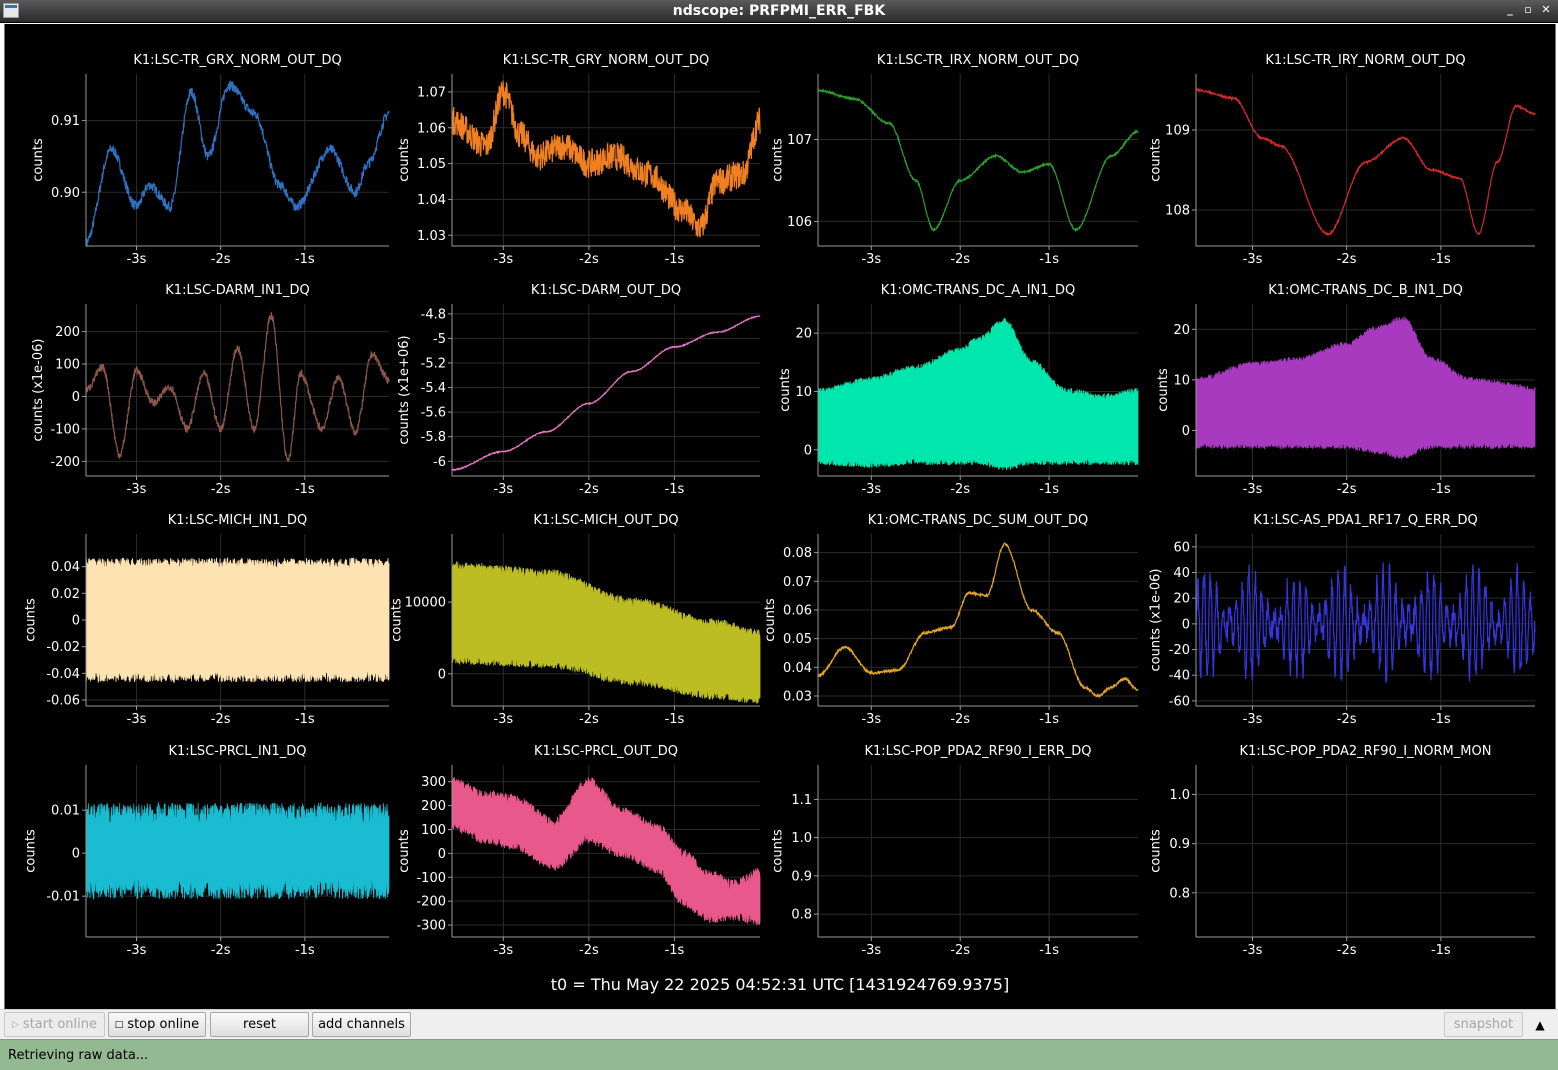 Image resolution: width=1558 pixels, height=1070 pixels. I want to click on close-icon: ✕, so click(1546, 9).